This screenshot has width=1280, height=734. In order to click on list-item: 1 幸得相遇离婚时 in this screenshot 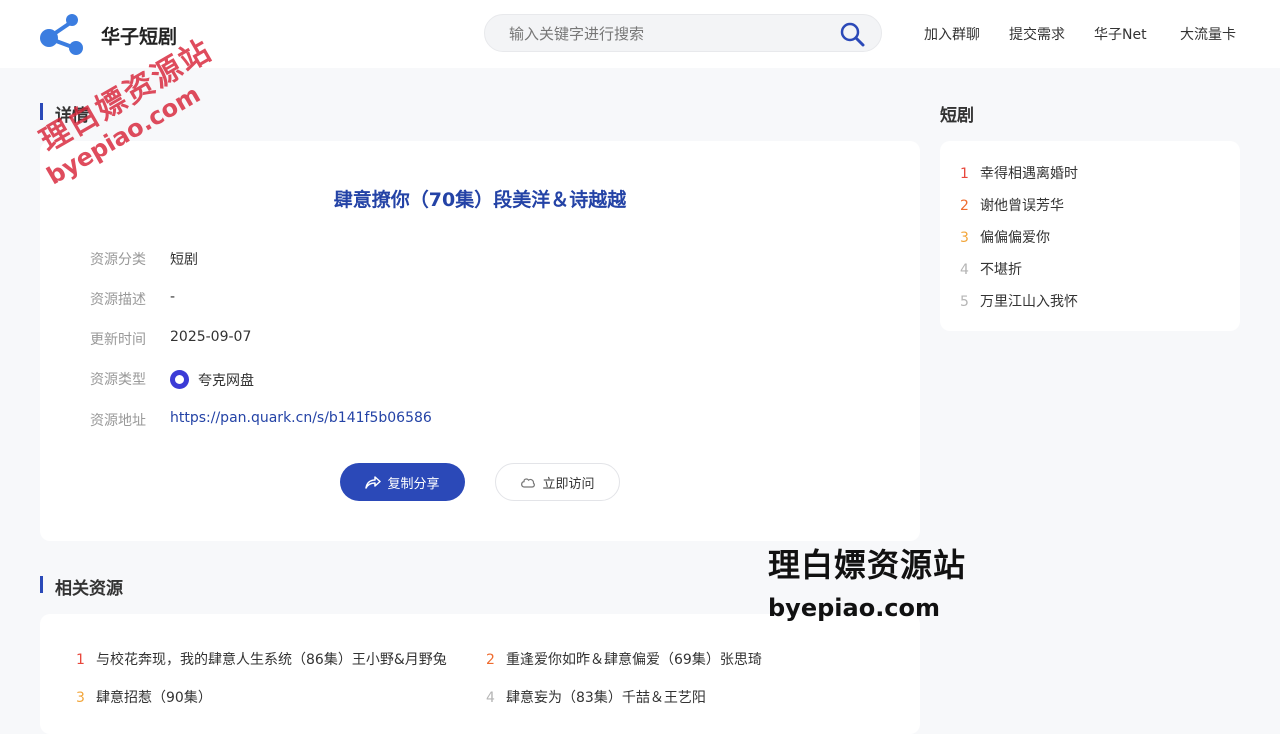, I will do `click(1019, 173)`.